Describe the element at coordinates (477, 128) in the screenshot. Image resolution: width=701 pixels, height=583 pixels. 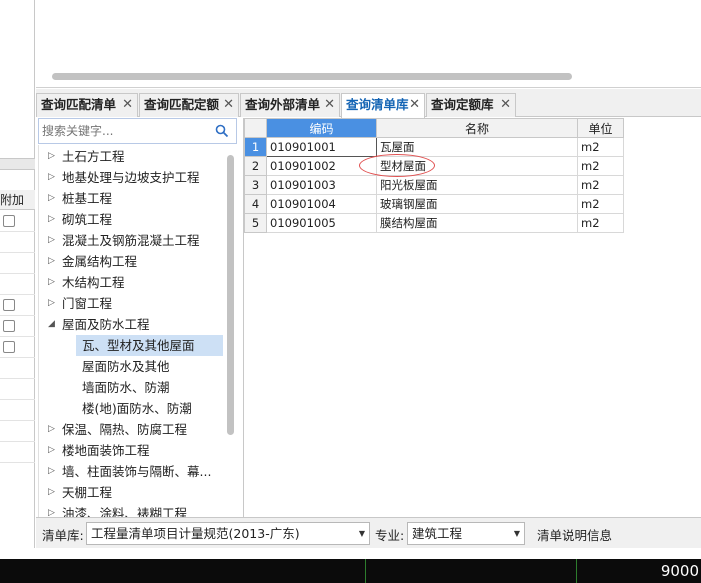
I see `name-column-header: 名称` at that location.